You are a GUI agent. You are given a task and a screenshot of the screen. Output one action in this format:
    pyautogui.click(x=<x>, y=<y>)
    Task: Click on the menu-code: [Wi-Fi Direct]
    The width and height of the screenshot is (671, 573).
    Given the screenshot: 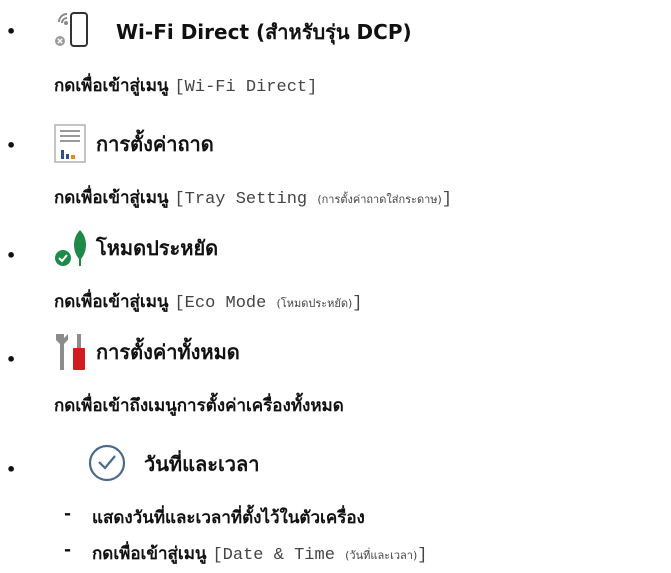 What is the action you would take?
    pyautogui.click(x=246, y=87)
    